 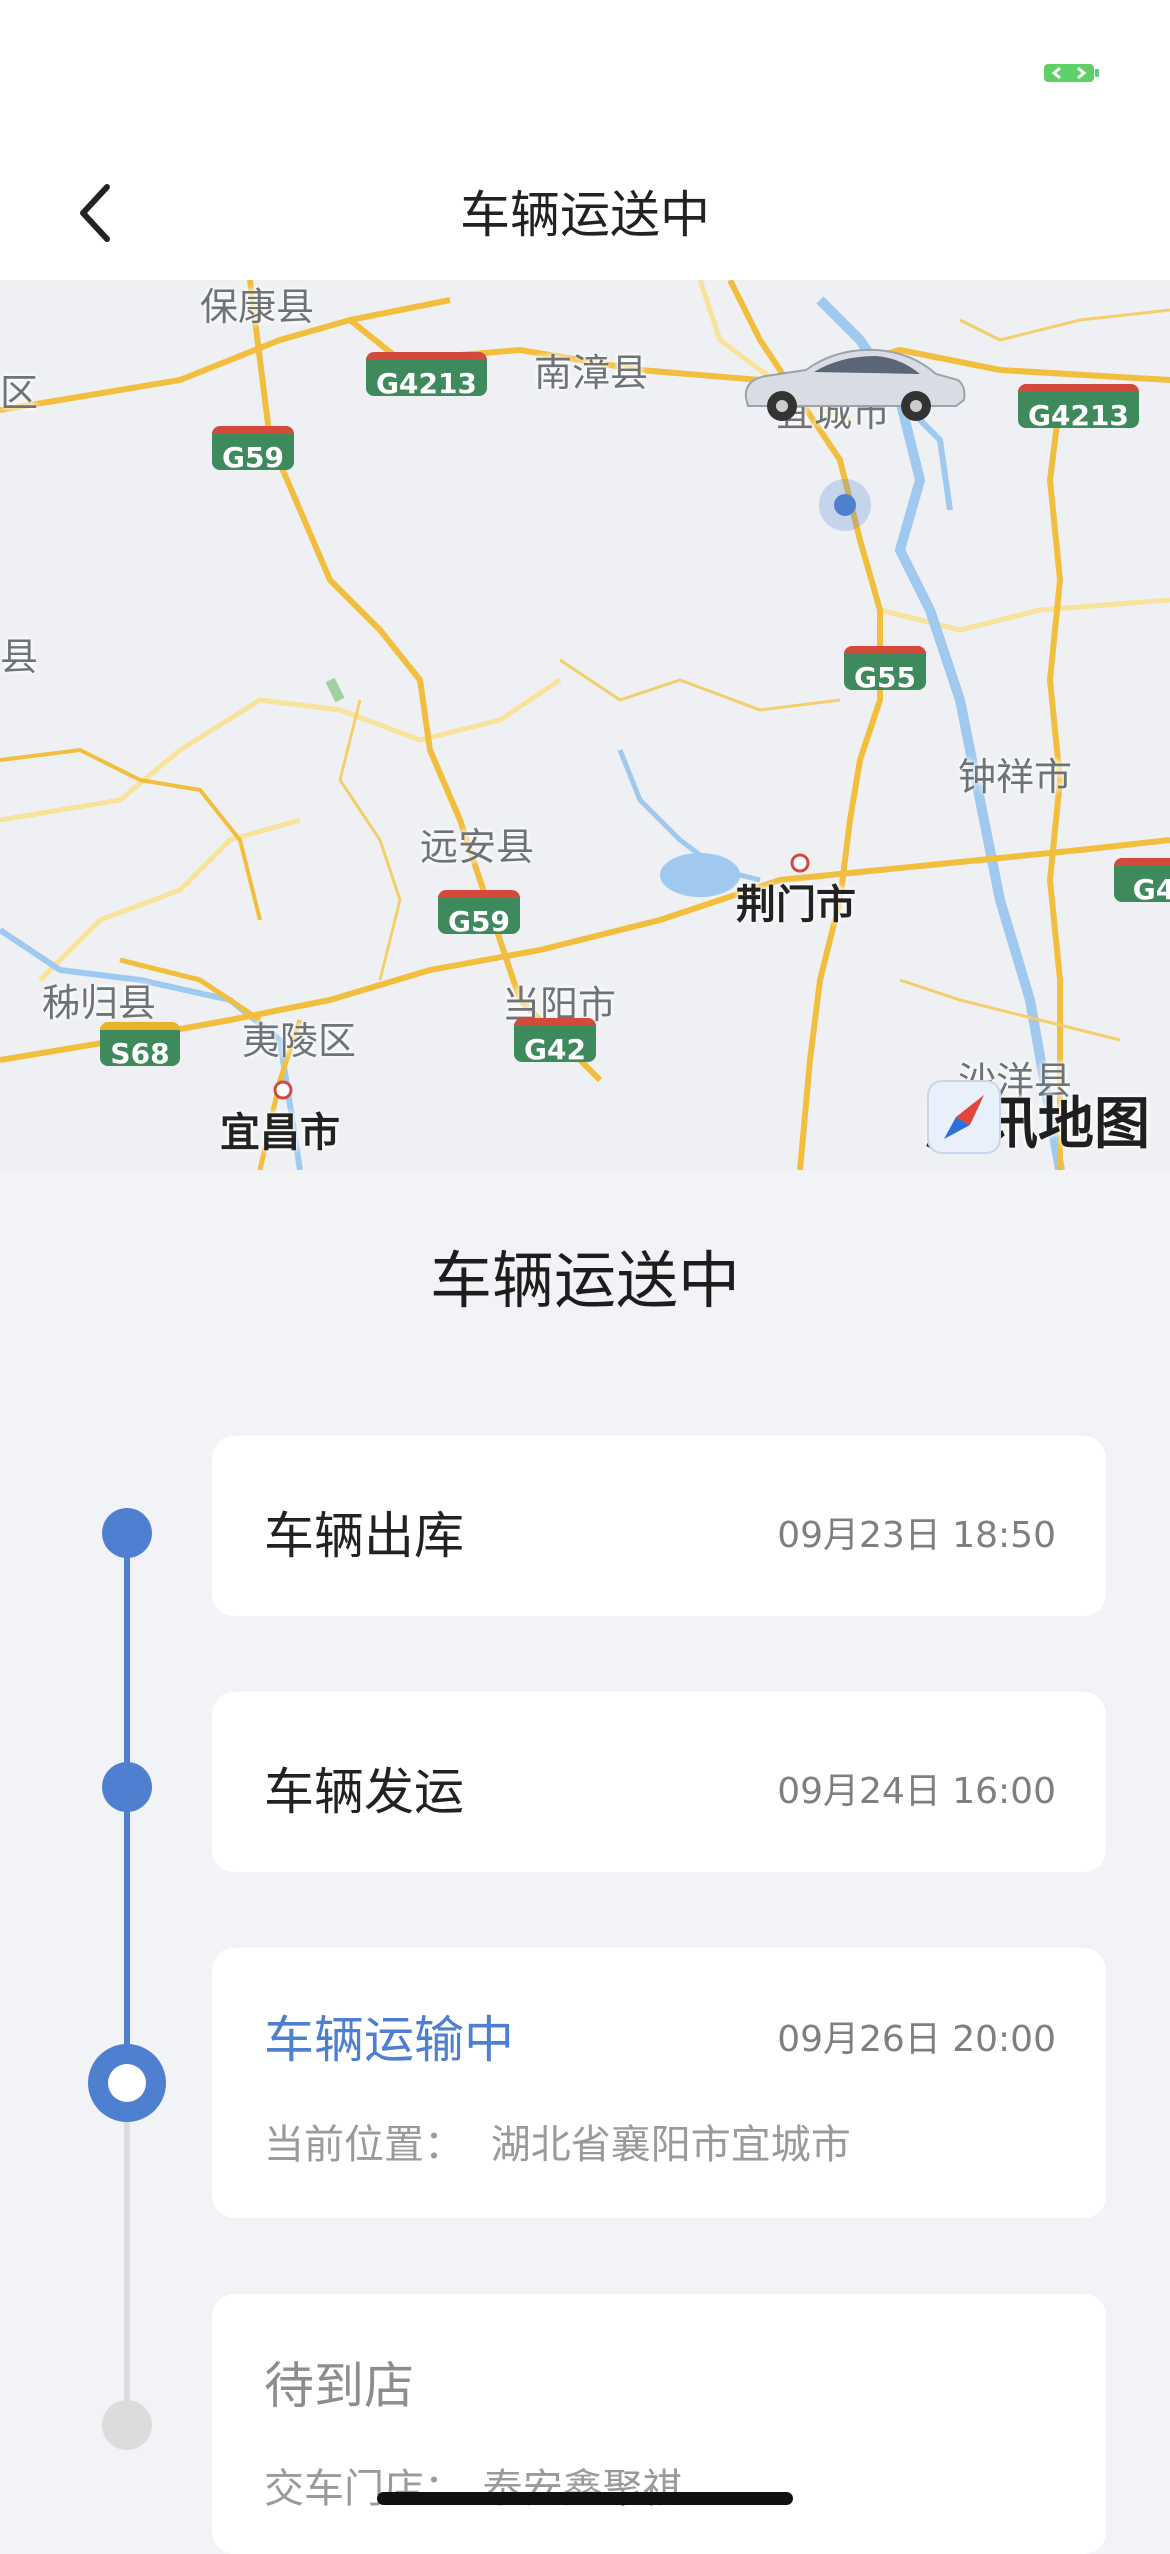 What do you see at coordinates (299, 1041) in the screenshot?
I see `map-label: 夷陵区` at bounding box center [299, 1041].